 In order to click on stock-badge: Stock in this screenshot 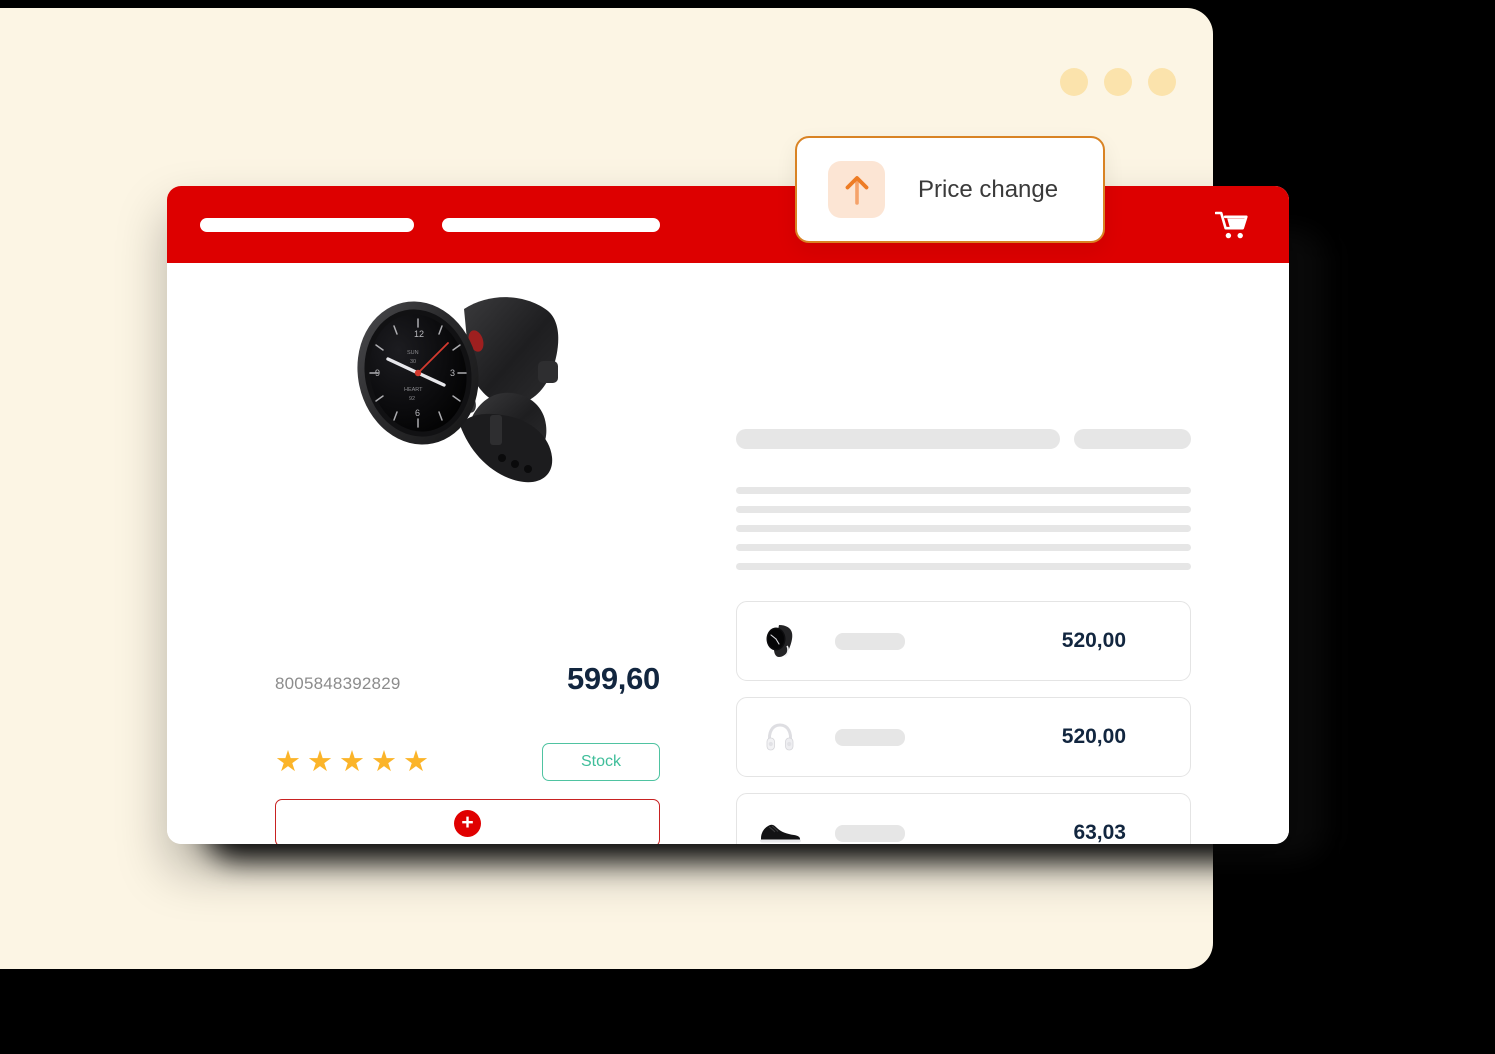, I will do `click(600, 762)`.